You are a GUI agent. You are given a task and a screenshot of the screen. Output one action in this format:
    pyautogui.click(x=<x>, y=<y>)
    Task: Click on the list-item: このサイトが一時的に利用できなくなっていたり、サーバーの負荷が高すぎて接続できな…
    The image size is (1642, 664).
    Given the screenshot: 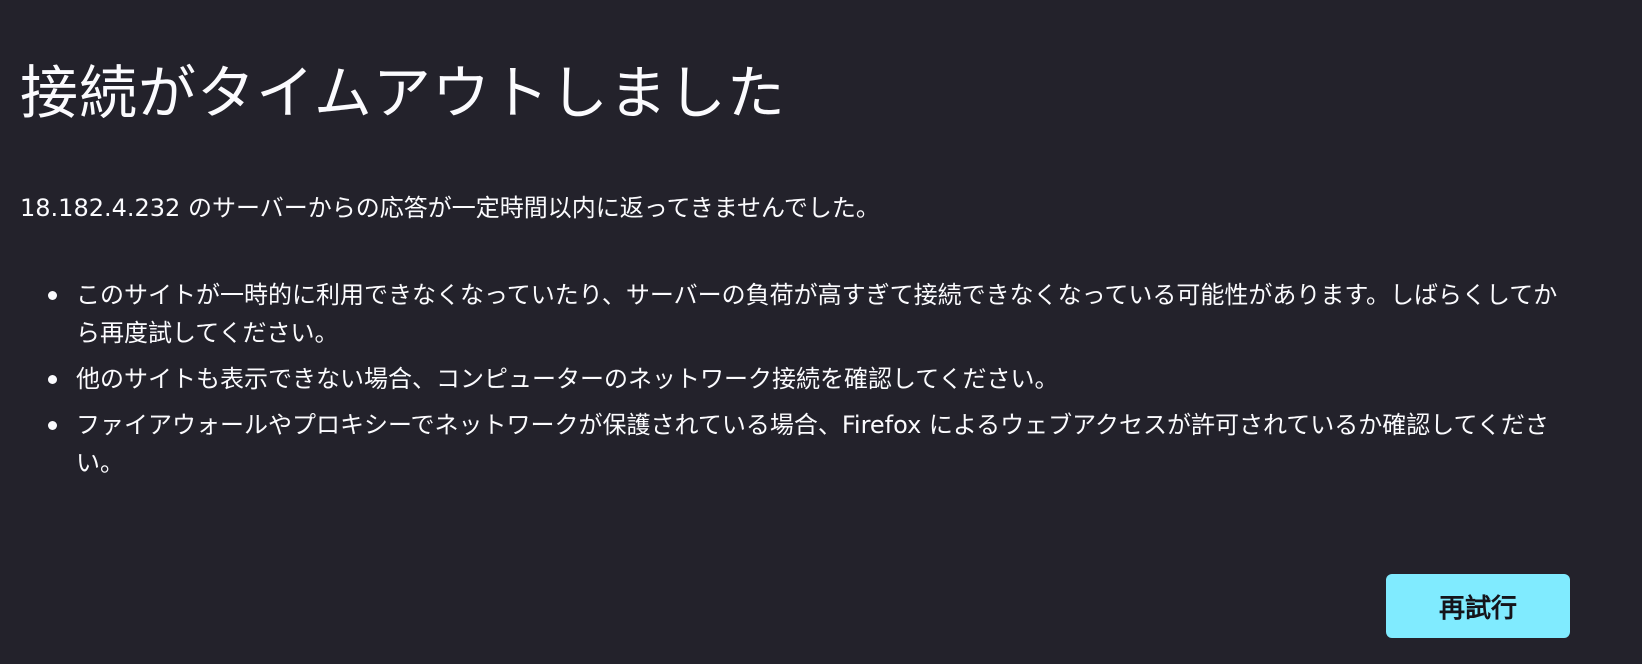 What is the action you would take?
    pyautogui.click(x=807, y=314)
    